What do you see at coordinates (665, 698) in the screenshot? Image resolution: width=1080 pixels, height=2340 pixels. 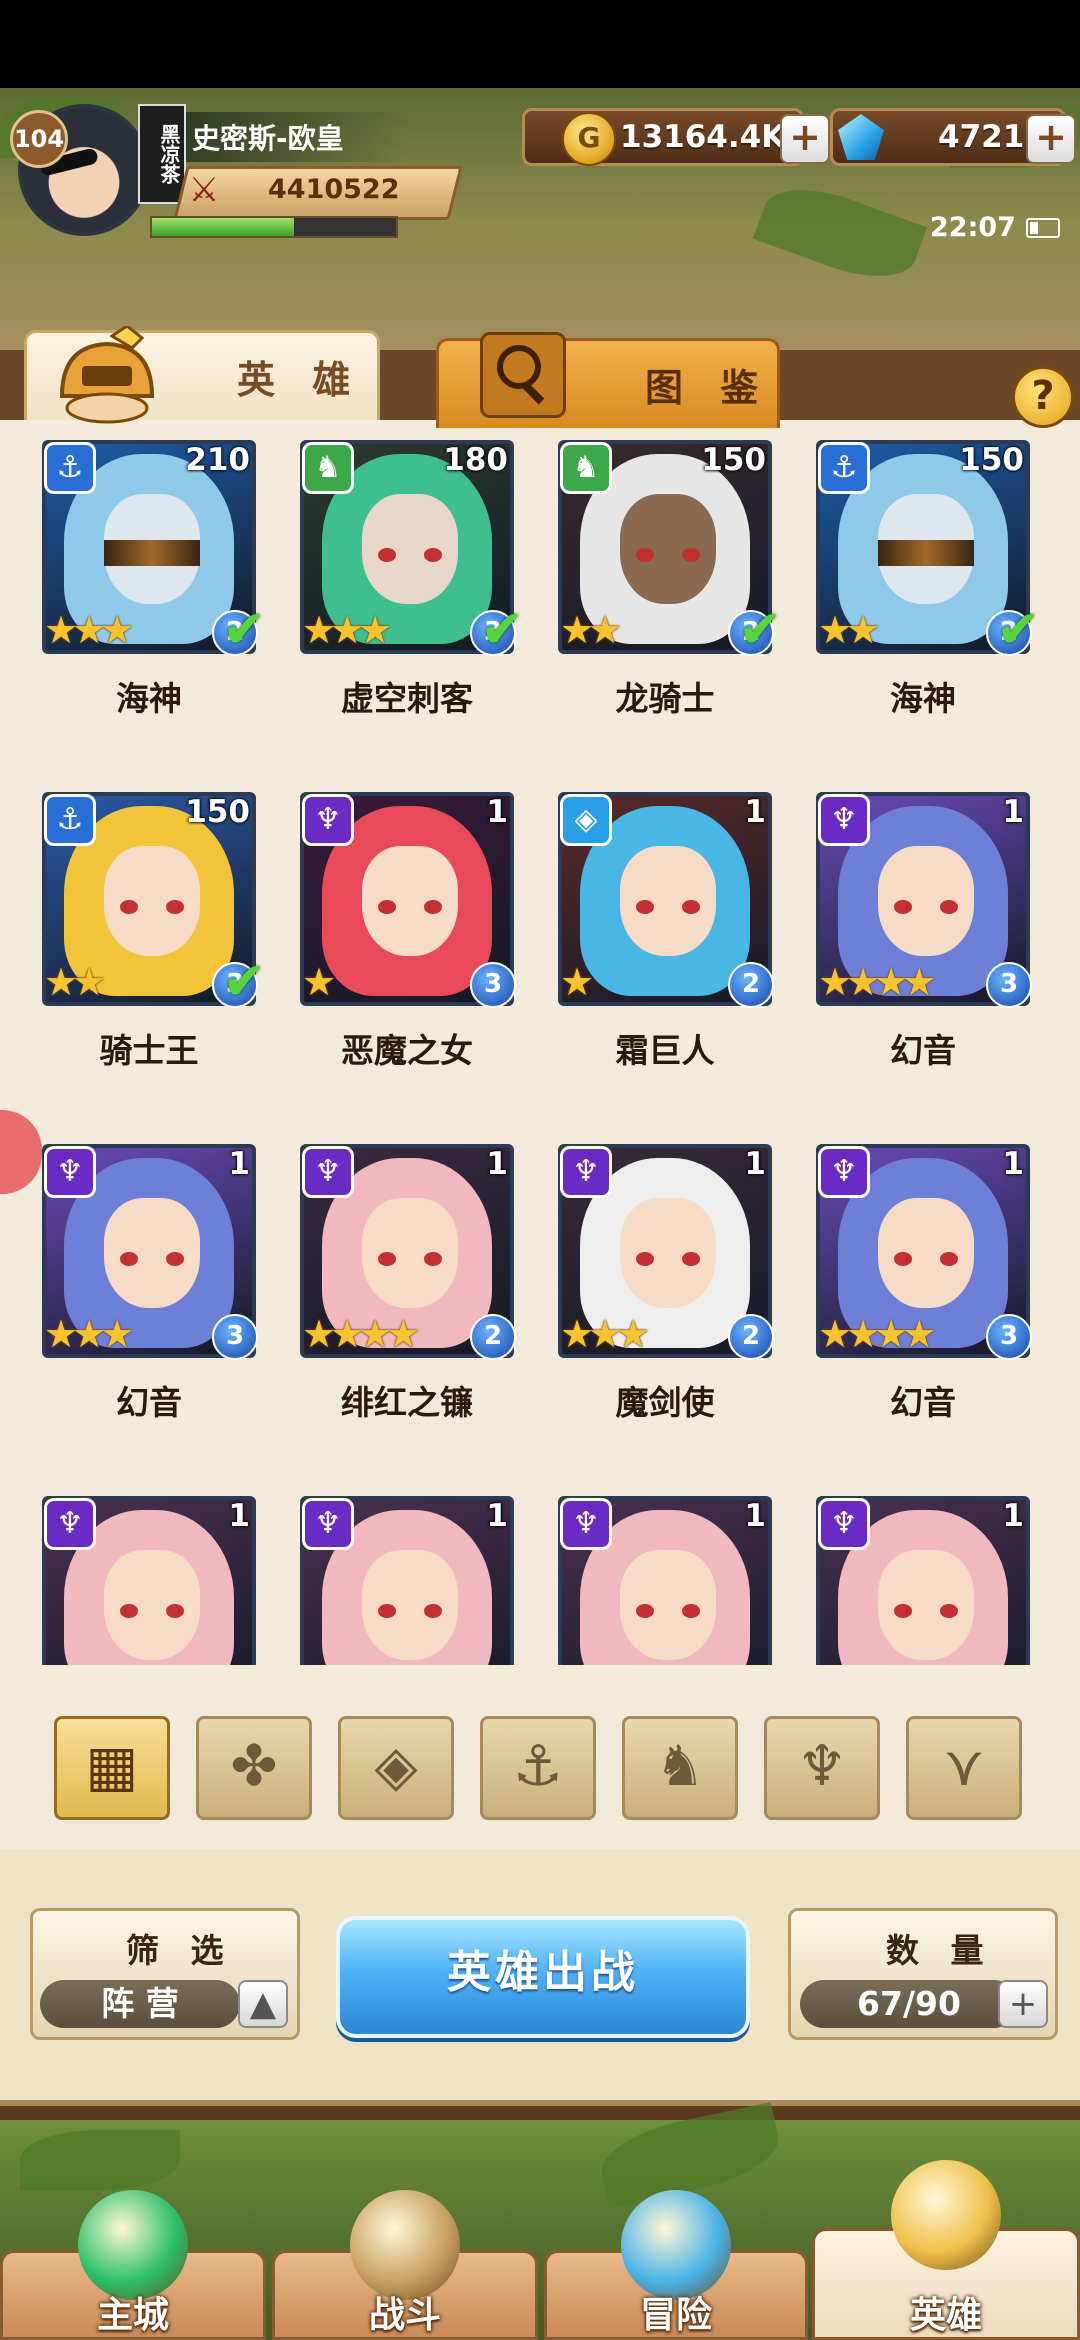 I see `hero-name: 龙骑士` at bounding box center [665, 698].